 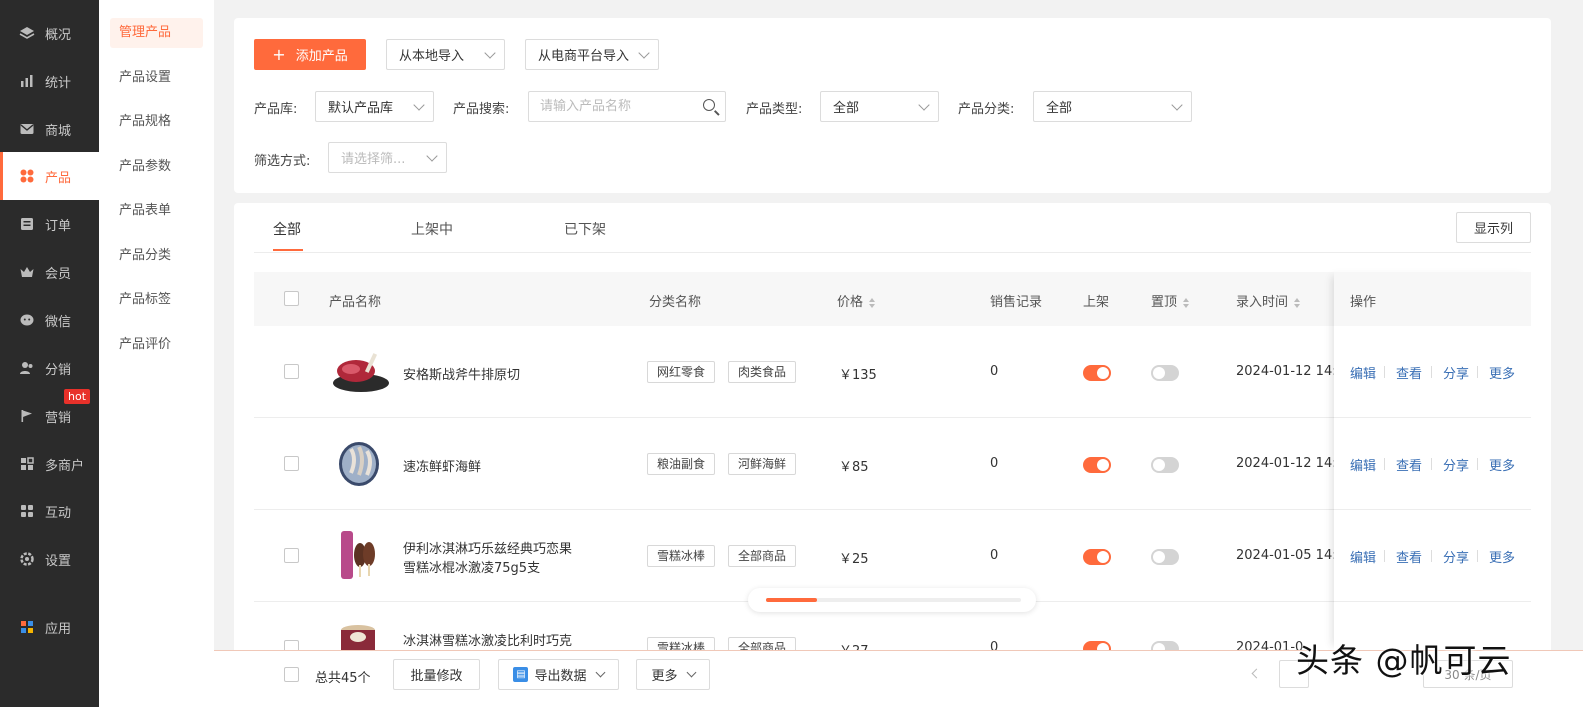 I want to click on nav-item-stats: 统计, so click(x=49, y=81).